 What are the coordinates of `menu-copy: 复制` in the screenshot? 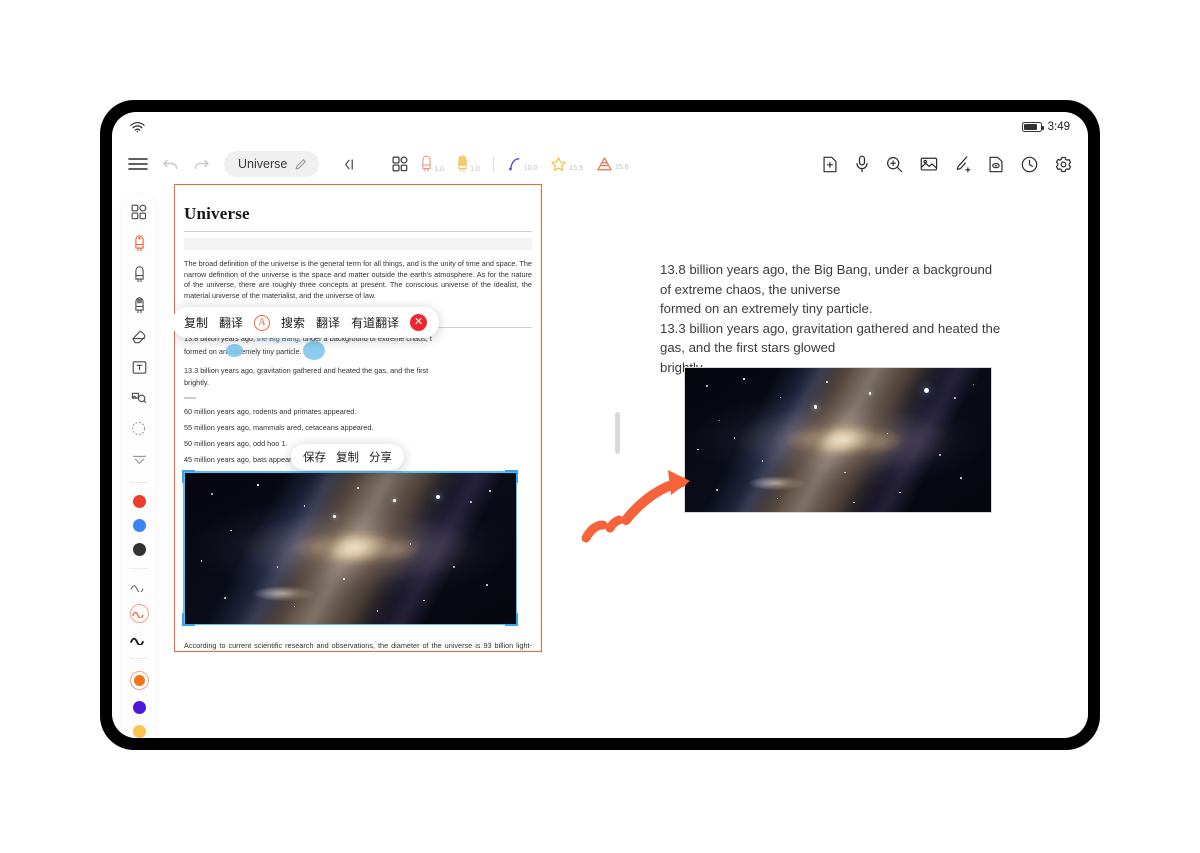 It's located at (196, 322).